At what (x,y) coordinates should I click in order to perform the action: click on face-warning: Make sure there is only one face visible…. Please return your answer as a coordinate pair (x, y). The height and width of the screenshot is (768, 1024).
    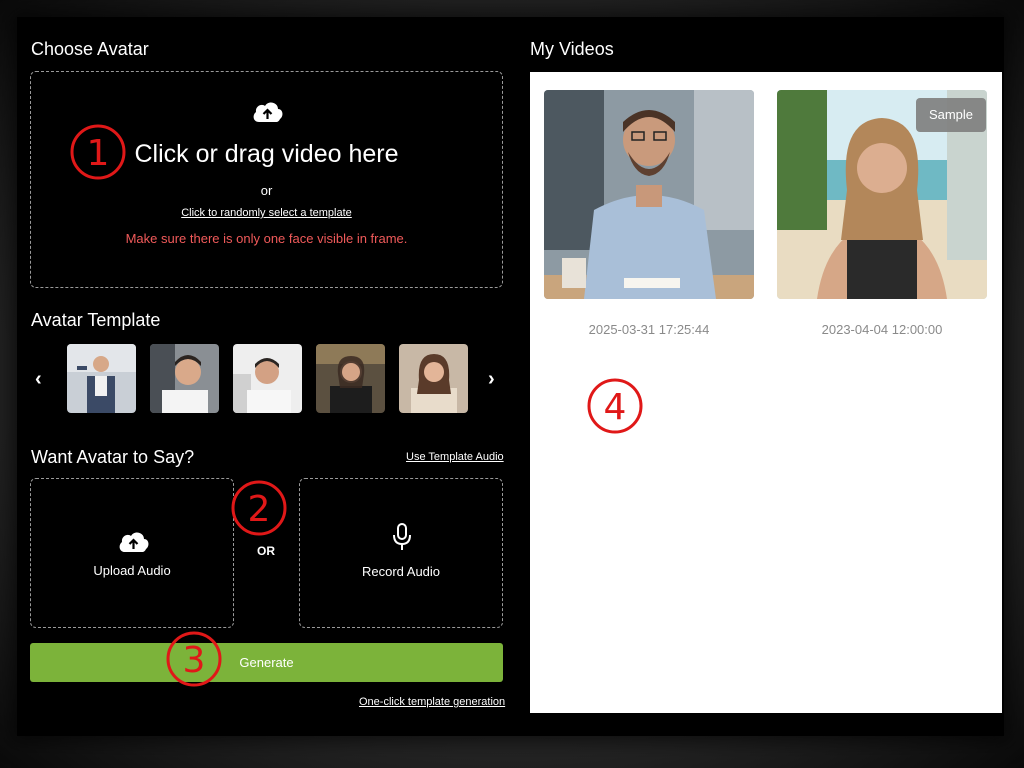
    Looking at the image, I should click on (266, 238).